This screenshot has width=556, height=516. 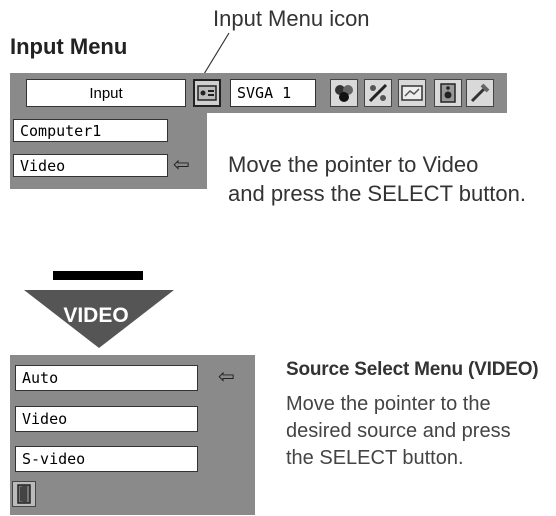 I want to click on source-instruction-line-1: Move the pointer to the, so click(x=388, y=404).